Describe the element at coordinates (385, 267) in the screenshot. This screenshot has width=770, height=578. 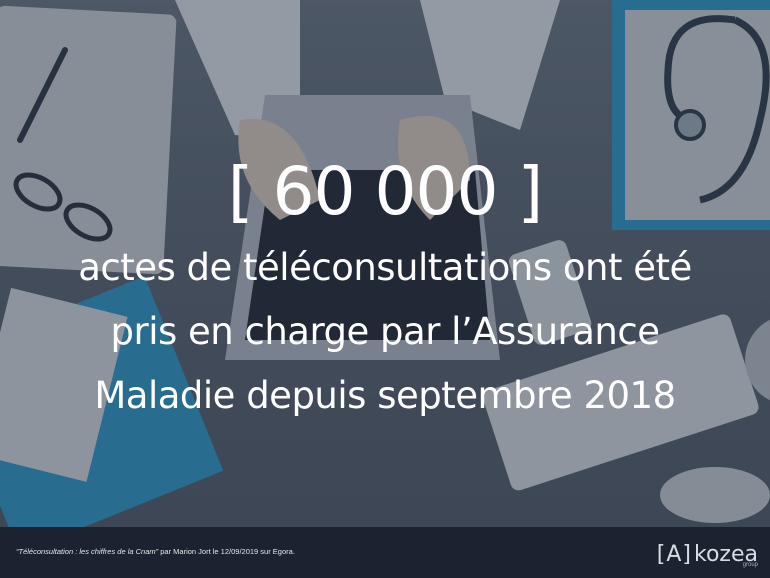
I see `caption-line-1: actes de téléconsultations ont été` at that location.